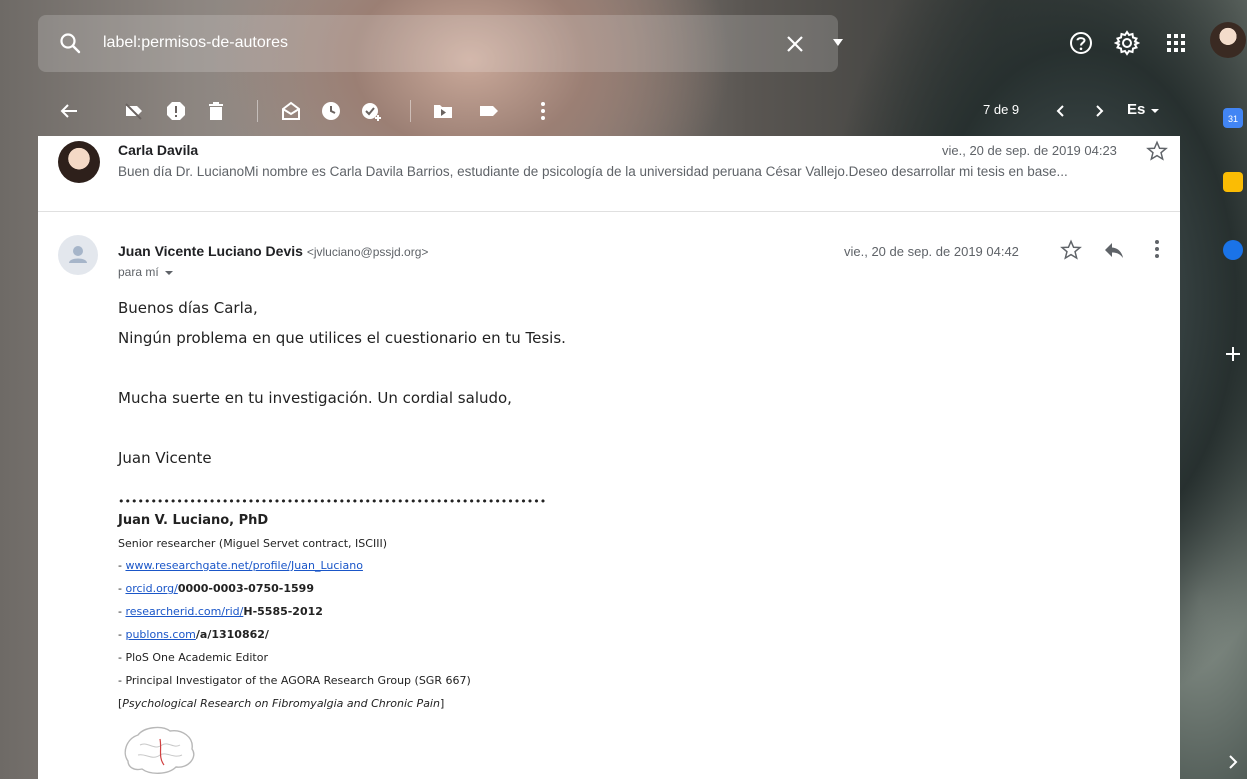  I want to click on keep-icon, so click(1233, 182).